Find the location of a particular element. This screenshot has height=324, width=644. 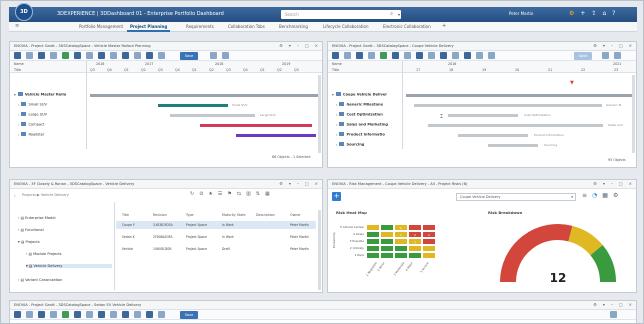

add-risk-button: + is located at coordinates (336, 196).